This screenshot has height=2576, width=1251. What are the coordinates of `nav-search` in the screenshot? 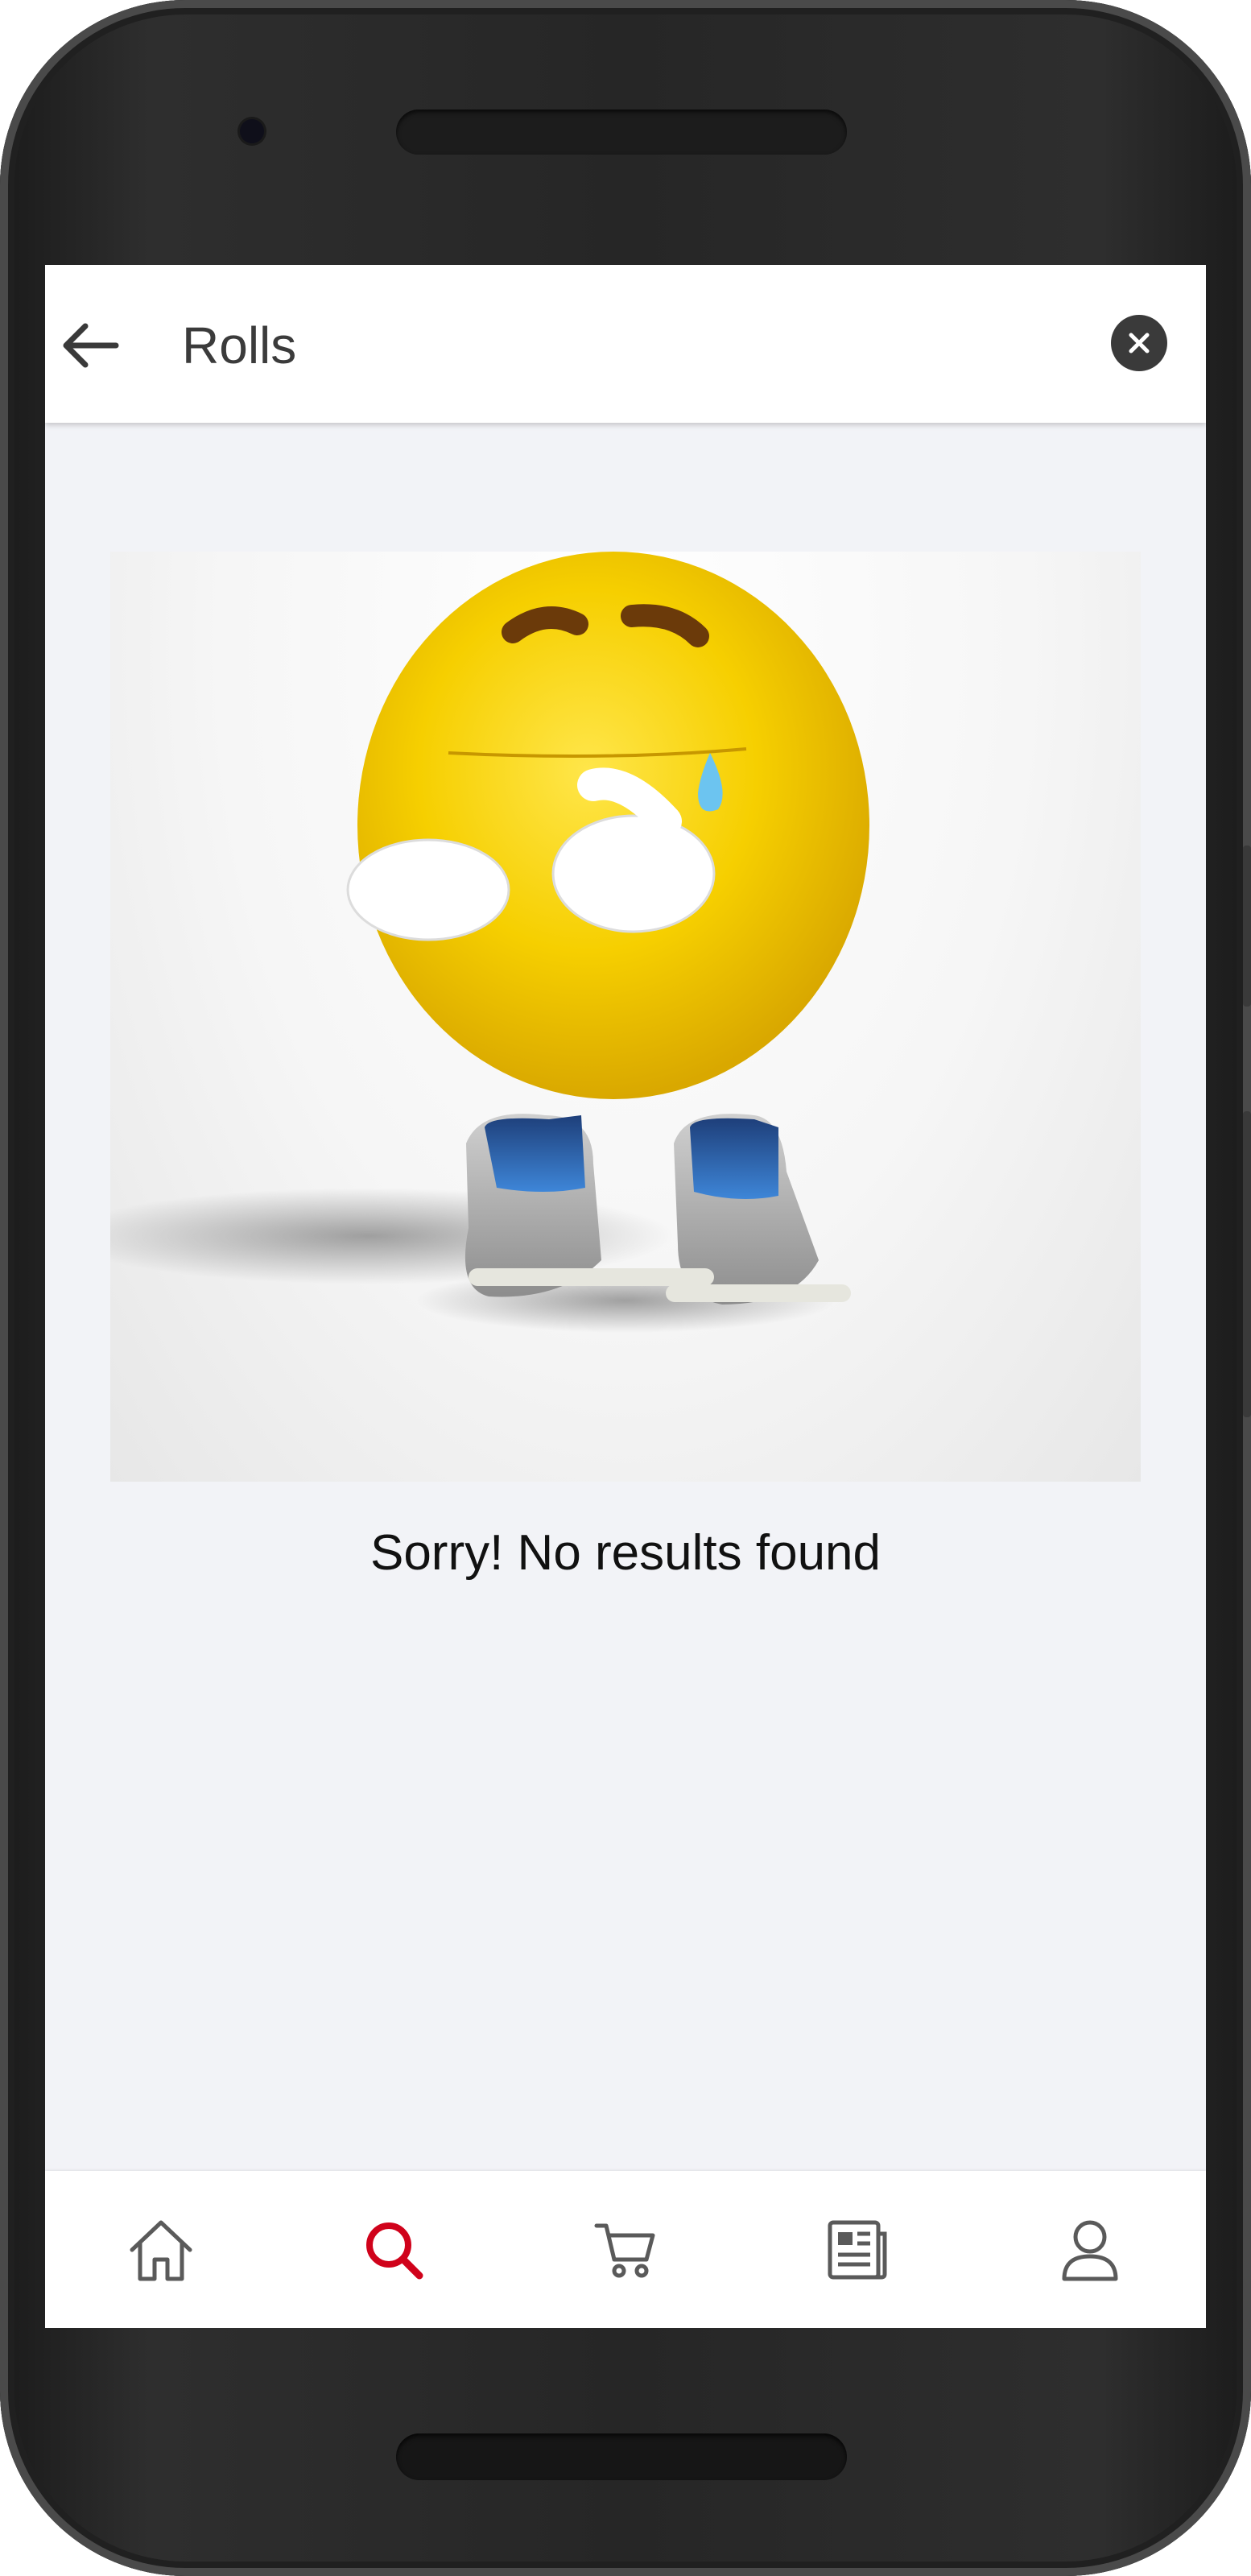 It's located at (393, 2249).